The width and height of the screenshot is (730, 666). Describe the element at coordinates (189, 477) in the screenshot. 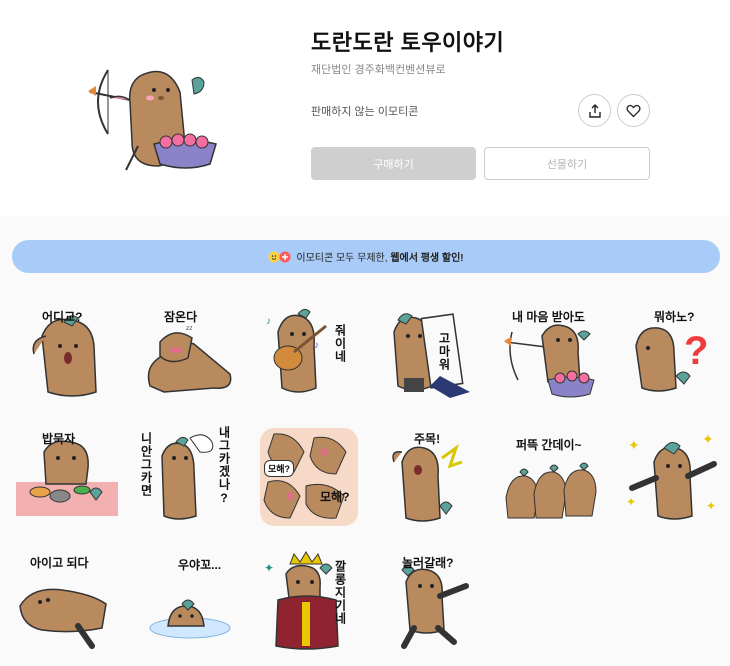

I see `sticker-item: 니안그카면 내그카겠나?` at that location.